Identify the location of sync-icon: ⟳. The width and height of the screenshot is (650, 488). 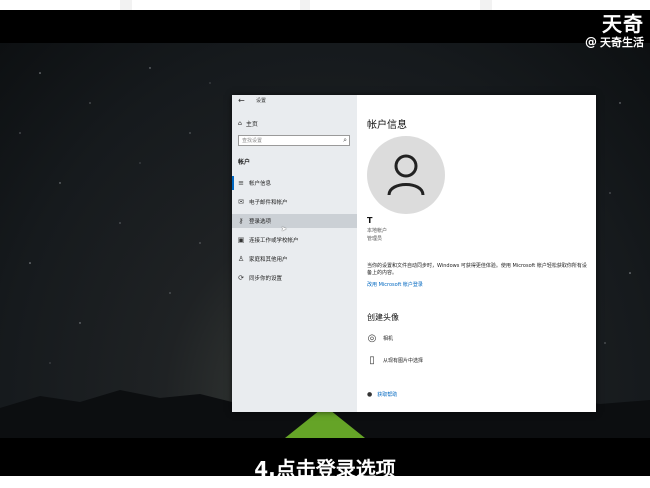
(241, 278).